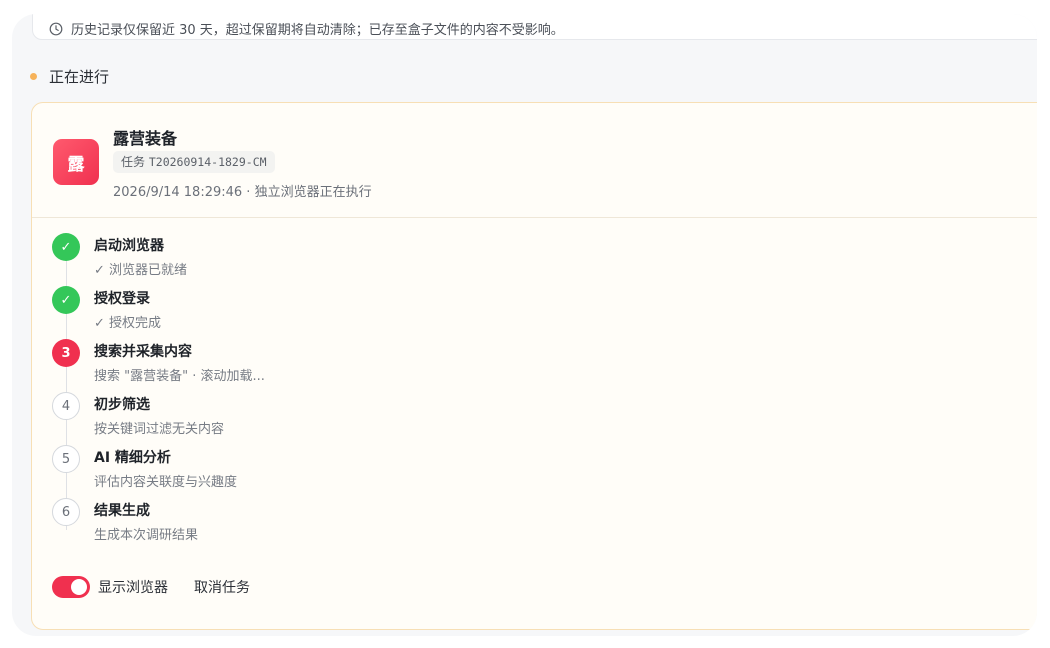 The width and height of the screenshot is (1050, 648). Describe the element at coordinates (66, 353) in the screenshot. I see `step-badge-active: 3` at that location.